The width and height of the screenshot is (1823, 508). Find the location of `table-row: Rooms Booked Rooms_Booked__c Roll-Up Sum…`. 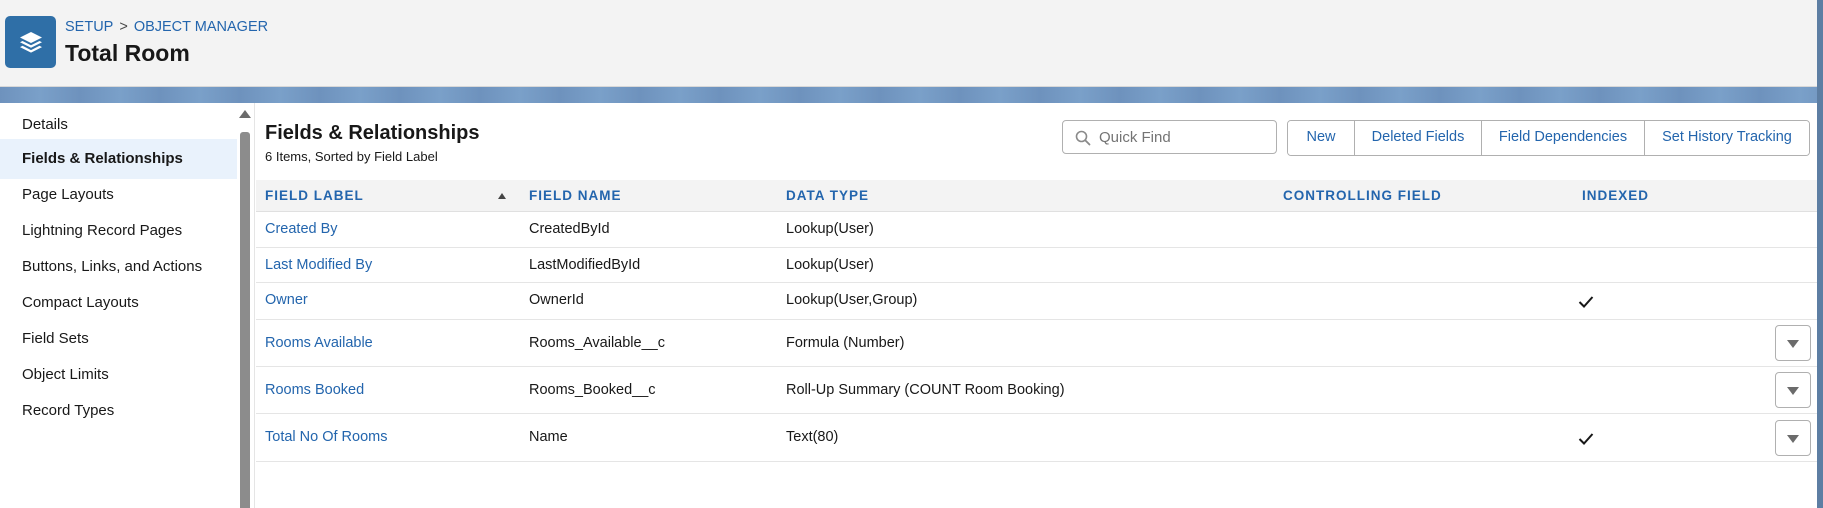

table-row: Rooms Booked Rooms_Booked__c Roll-Up Sum… is located at coordinates (1036, 390).